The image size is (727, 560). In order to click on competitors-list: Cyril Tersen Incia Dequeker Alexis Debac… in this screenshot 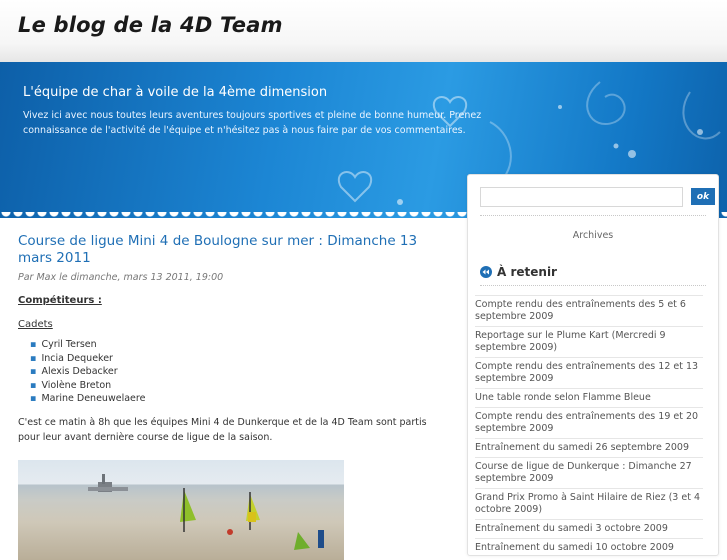, I will do `click(239, 372)`.